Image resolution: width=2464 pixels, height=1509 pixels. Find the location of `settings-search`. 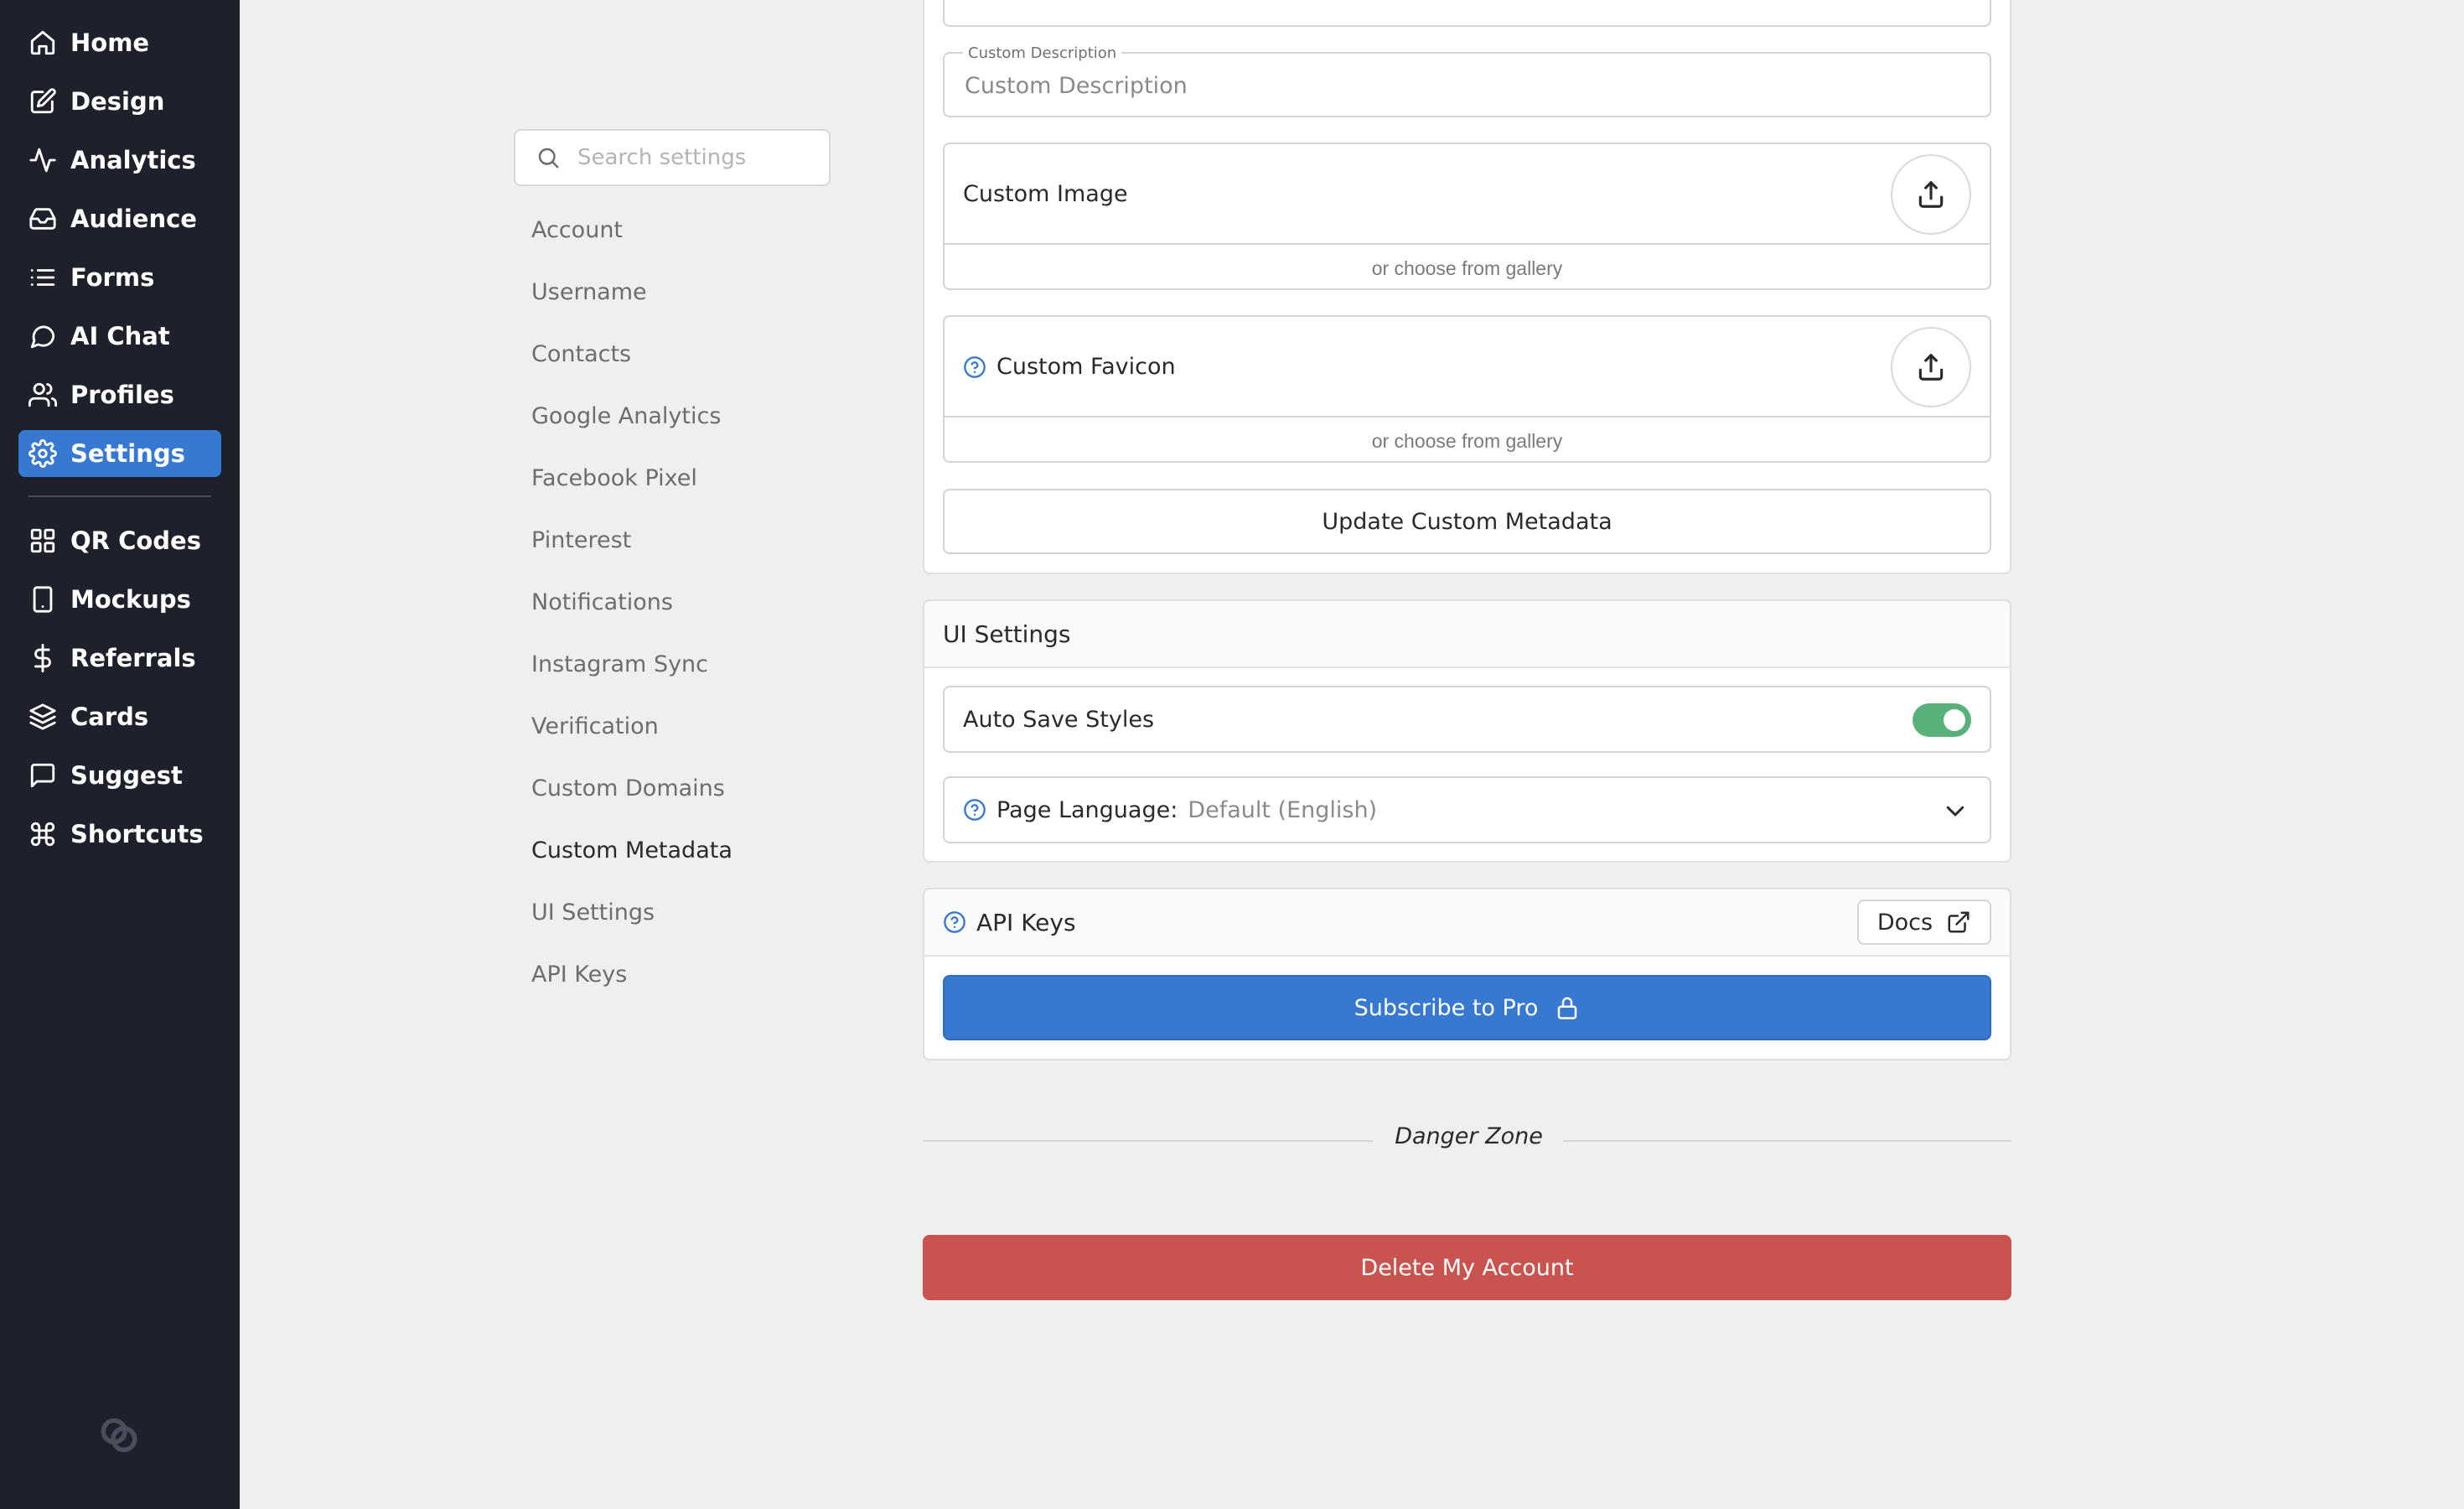

settings-search is located at coordinates (672, 157).